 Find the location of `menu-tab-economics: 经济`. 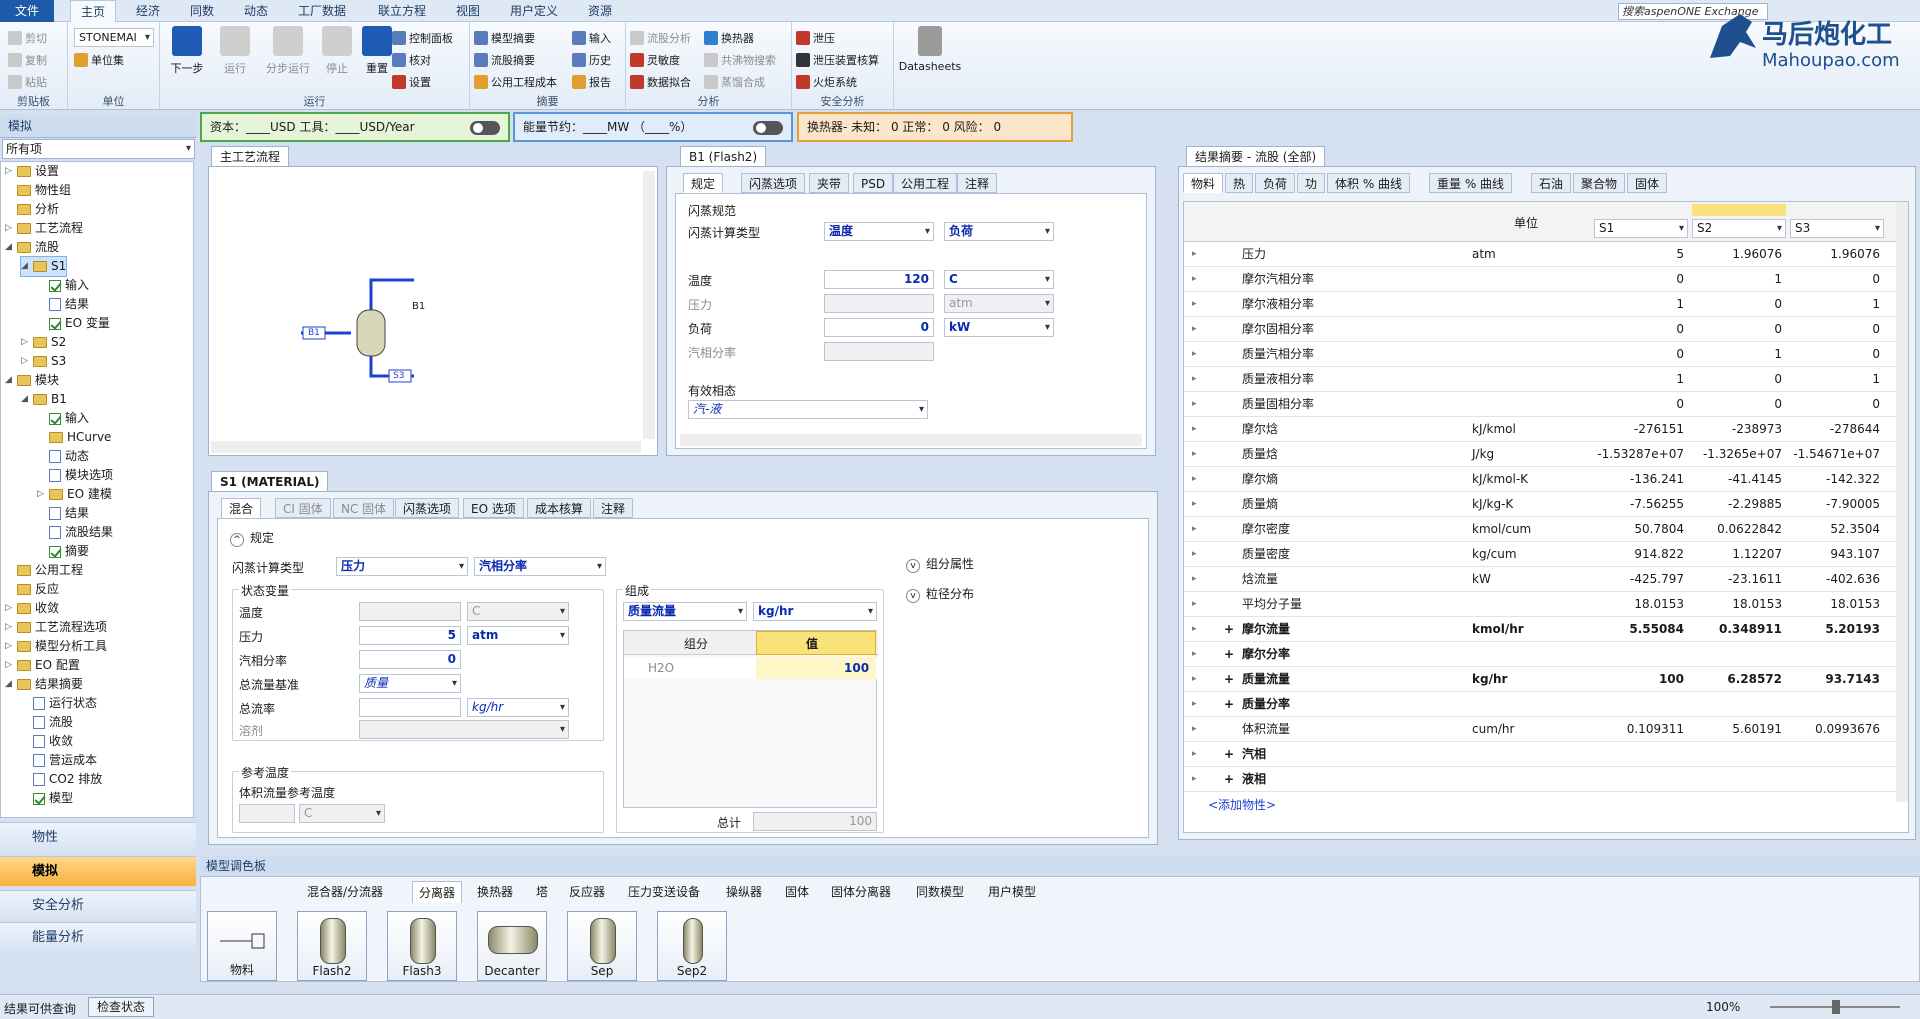

menu-tab-economics: 经济 is located at coordinates (148, 11).